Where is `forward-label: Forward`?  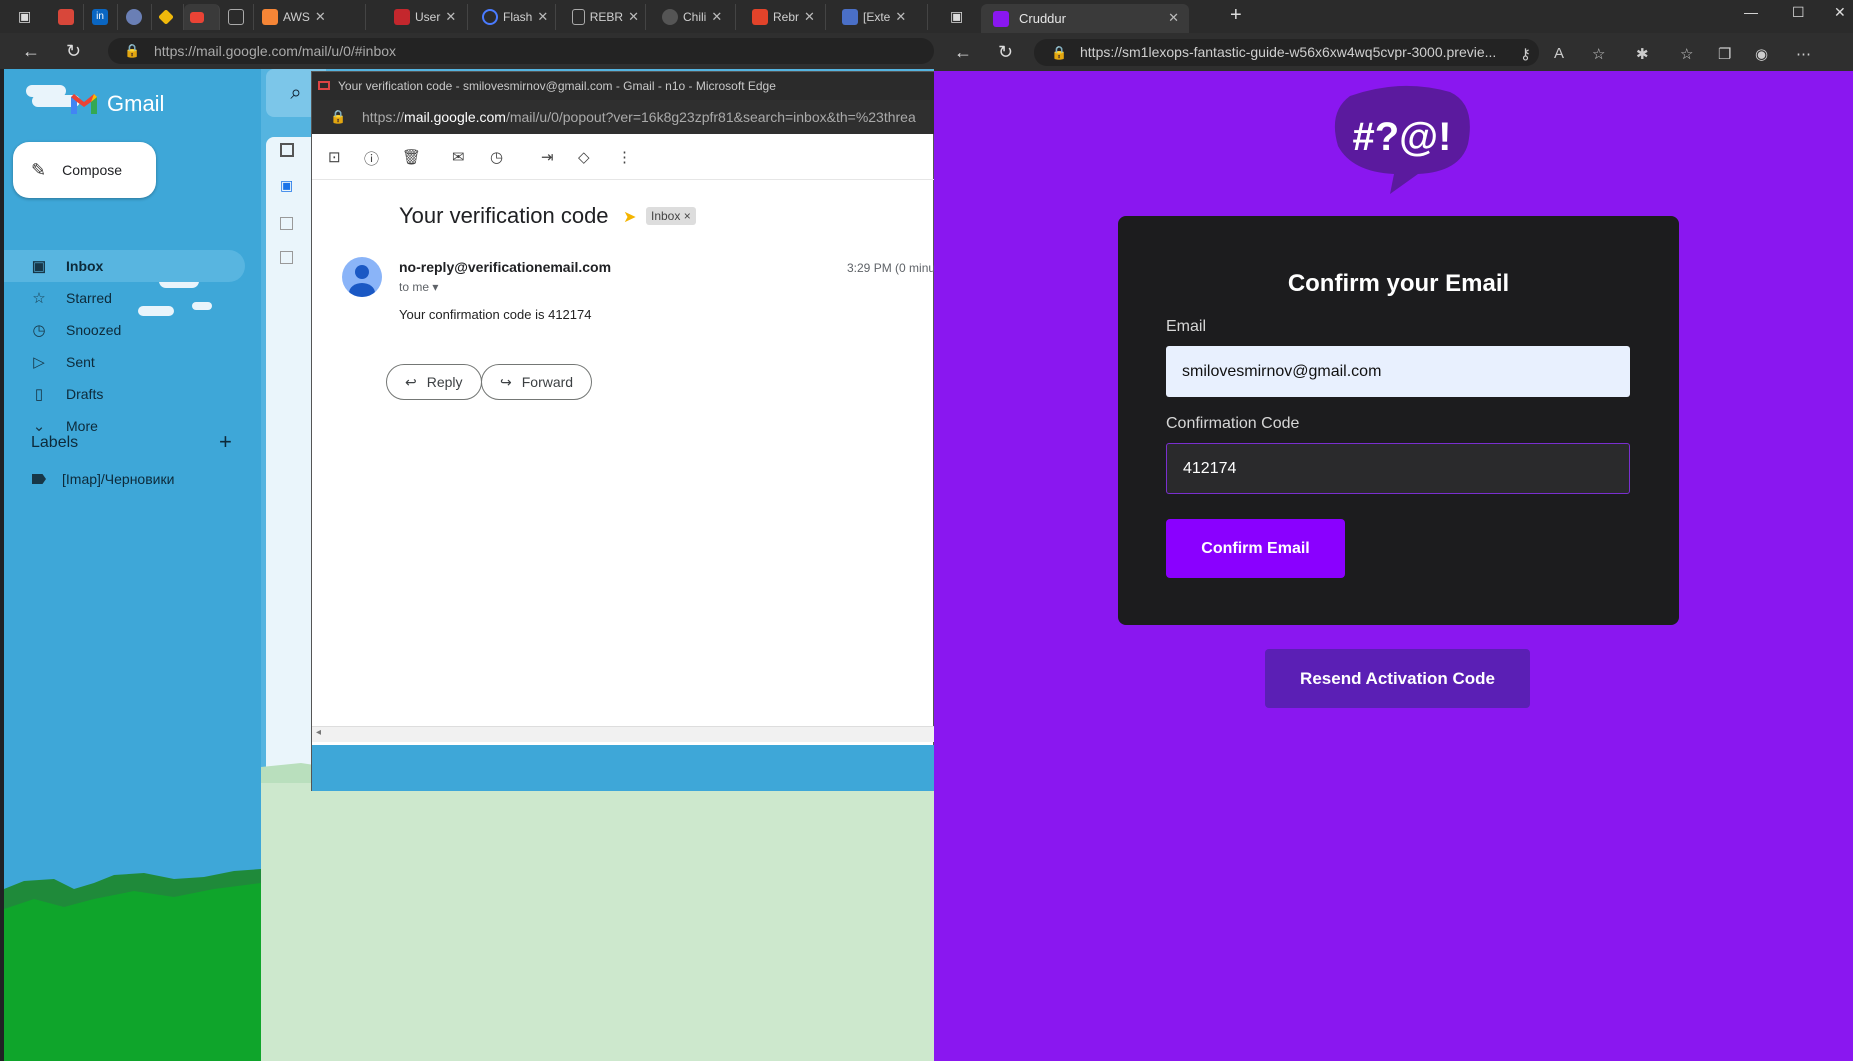 forward-label: Forward is located at coordinates (547, 382).